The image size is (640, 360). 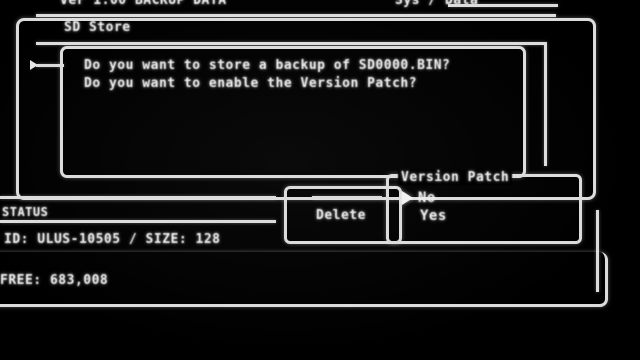 I want to click on version-patch-option-yes: Yes, so click(x=433, y=216).